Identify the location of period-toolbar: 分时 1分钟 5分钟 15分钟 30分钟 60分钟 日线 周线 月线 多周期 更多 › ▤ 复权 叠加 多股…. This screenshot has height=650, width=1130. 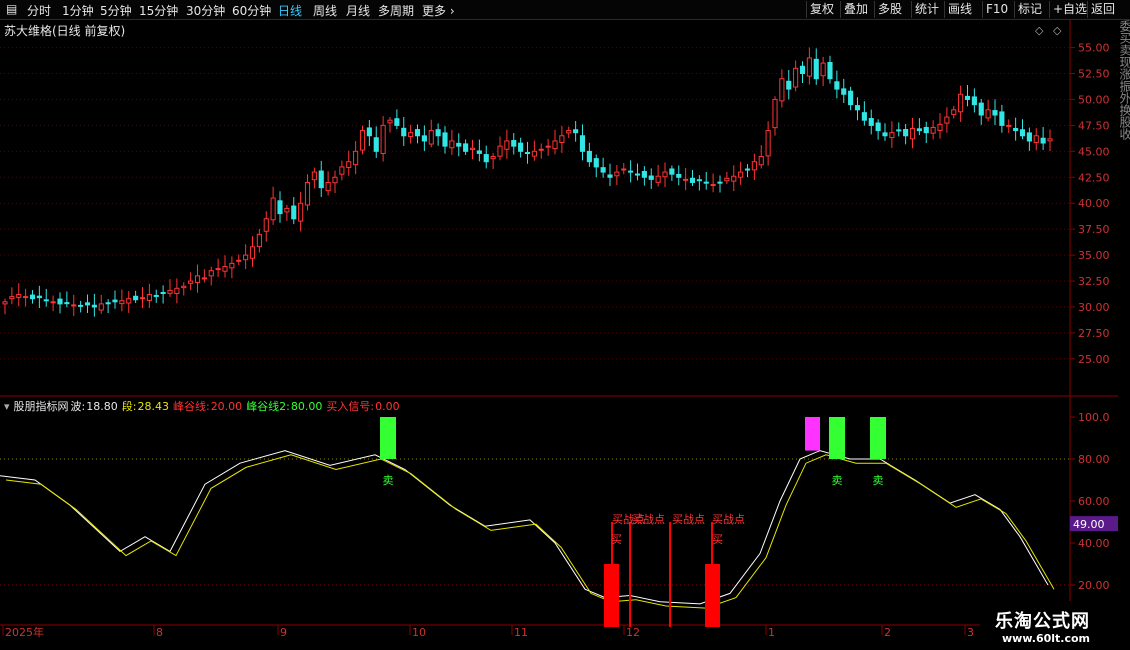
(565, 10).